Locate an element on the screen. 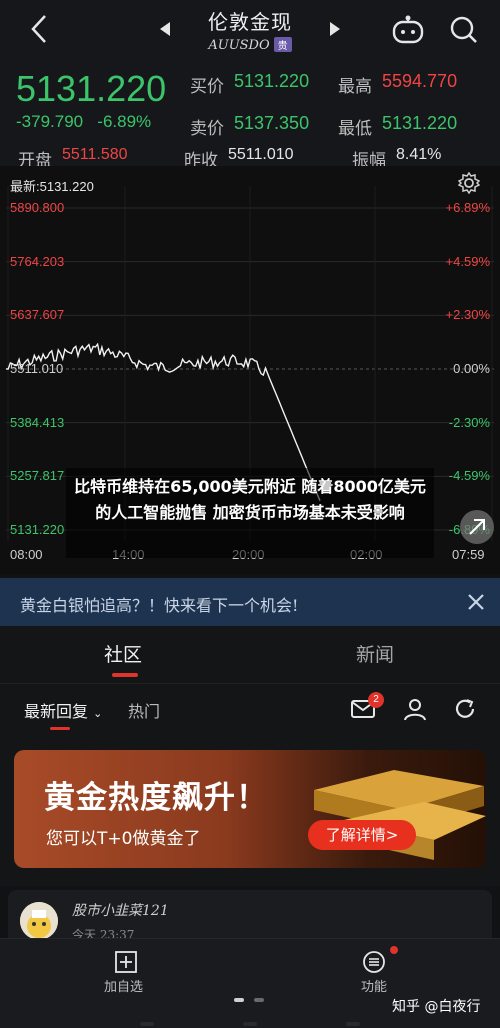 The height and width of the screenshot is (1028, 500). ask-value: 5137.350 is located at coordinates (272, 123).